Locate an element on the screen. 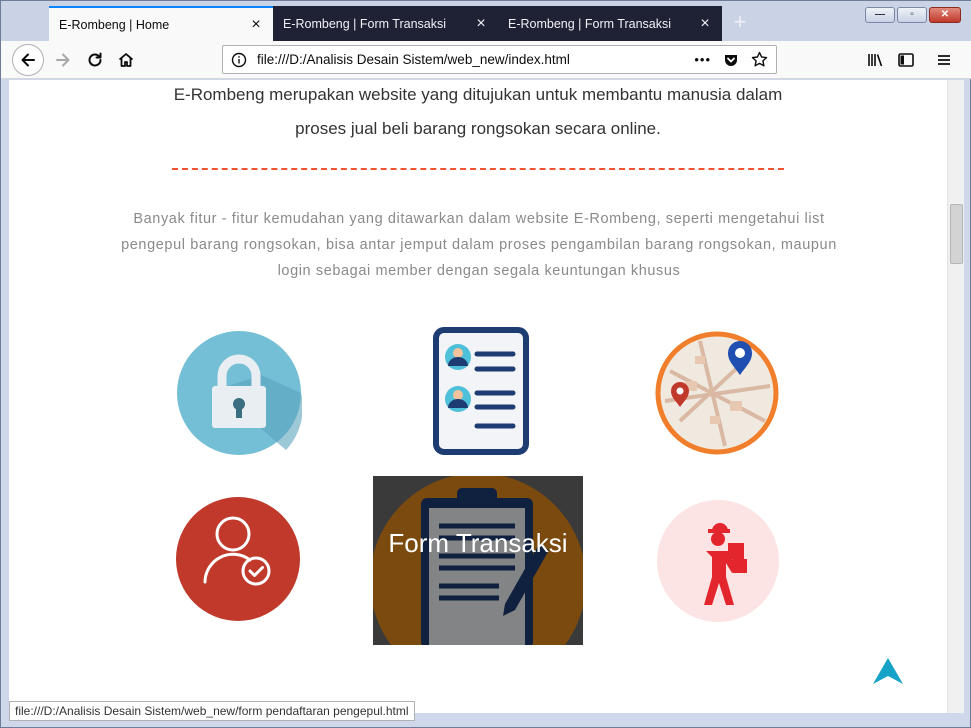 The width and height of the screenshot is (971, 728). tab-home: E-Rombeng | Home × is located at coordinates (161, 23).